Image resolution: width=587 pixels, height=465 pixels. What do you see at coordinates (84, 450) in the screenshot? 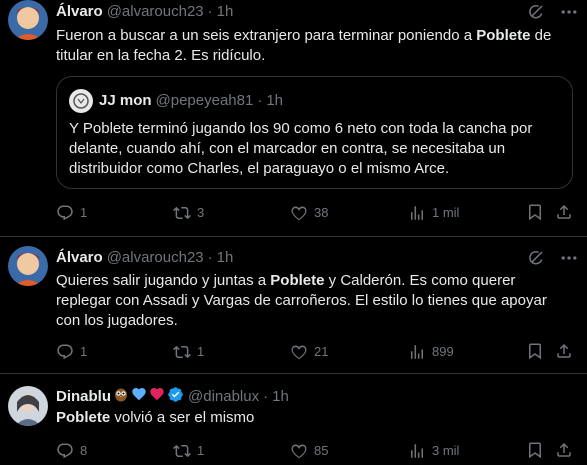
I see `reply-count: 8` at bounding box center [84, 450].